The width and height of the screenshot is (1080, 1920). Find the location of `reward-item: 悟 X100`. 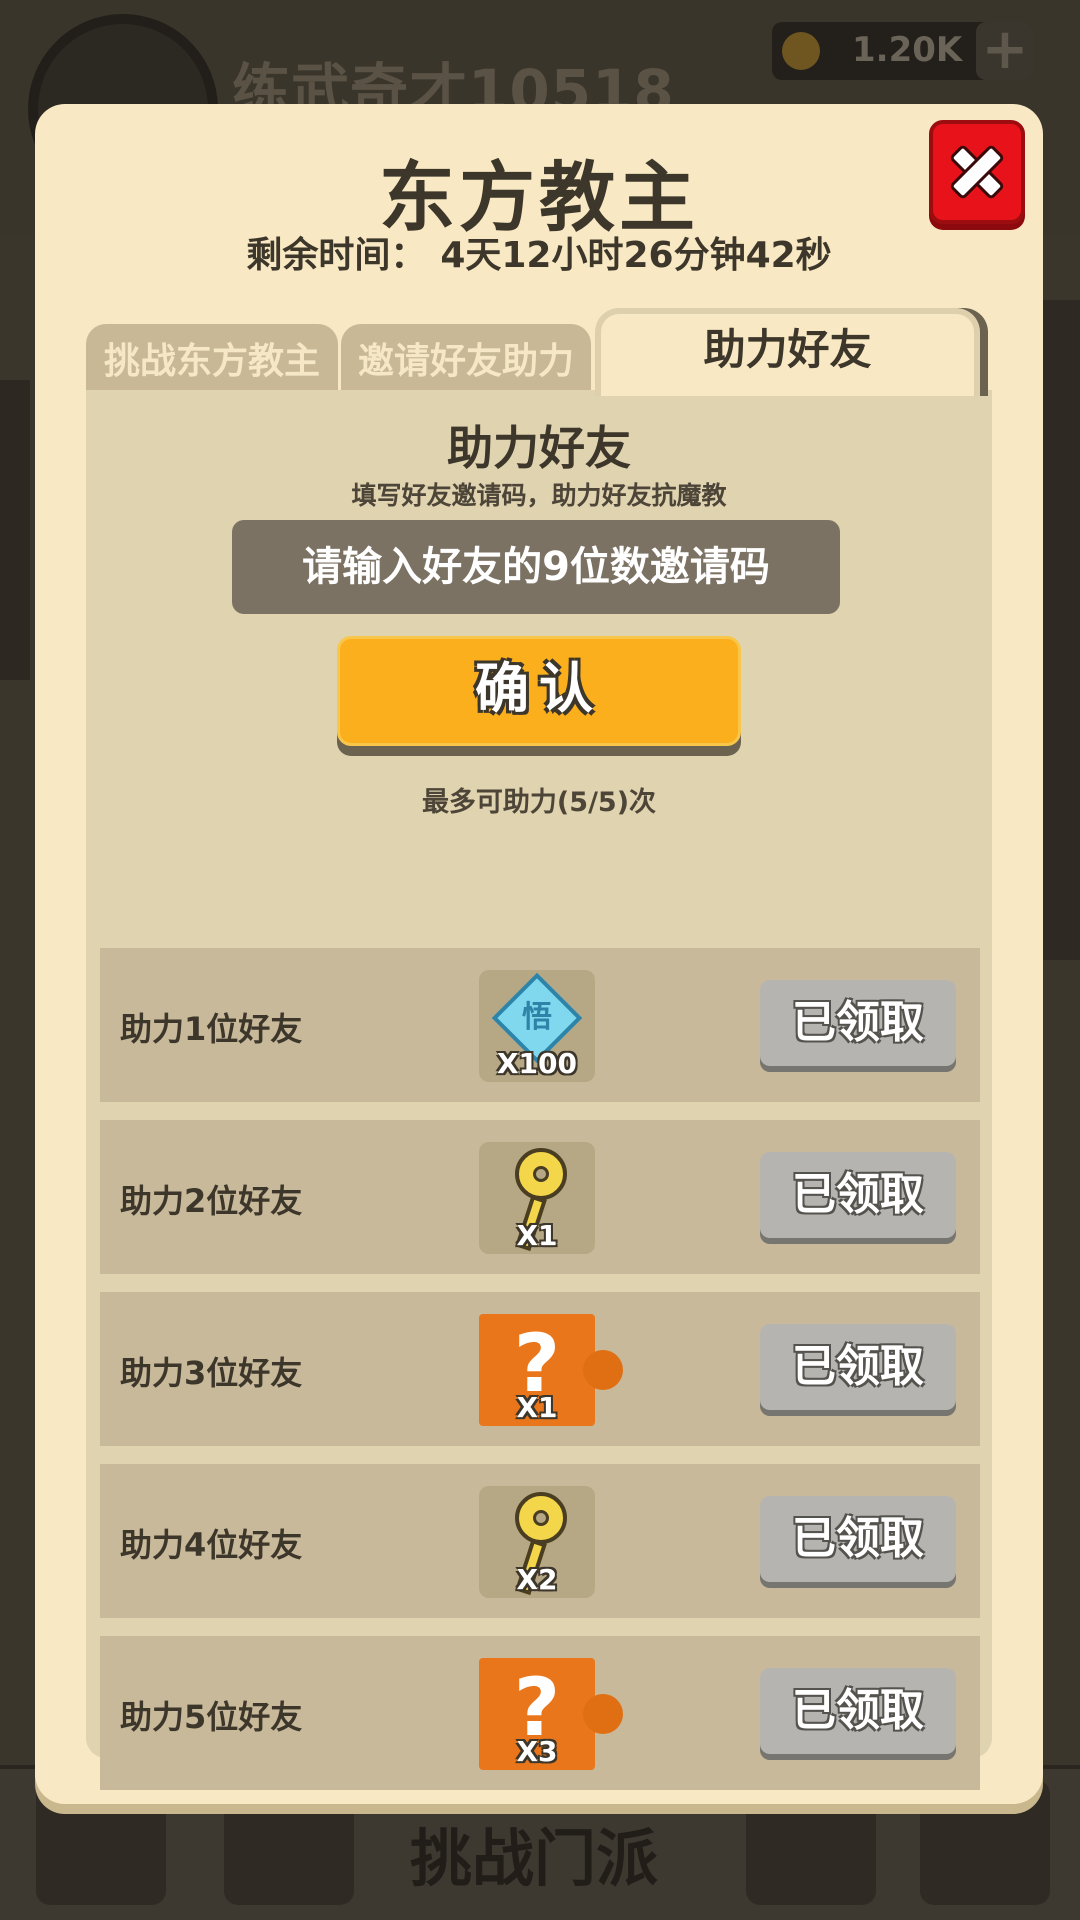

reward-item: 悟 X100 is located at coordinates (537, 1026).